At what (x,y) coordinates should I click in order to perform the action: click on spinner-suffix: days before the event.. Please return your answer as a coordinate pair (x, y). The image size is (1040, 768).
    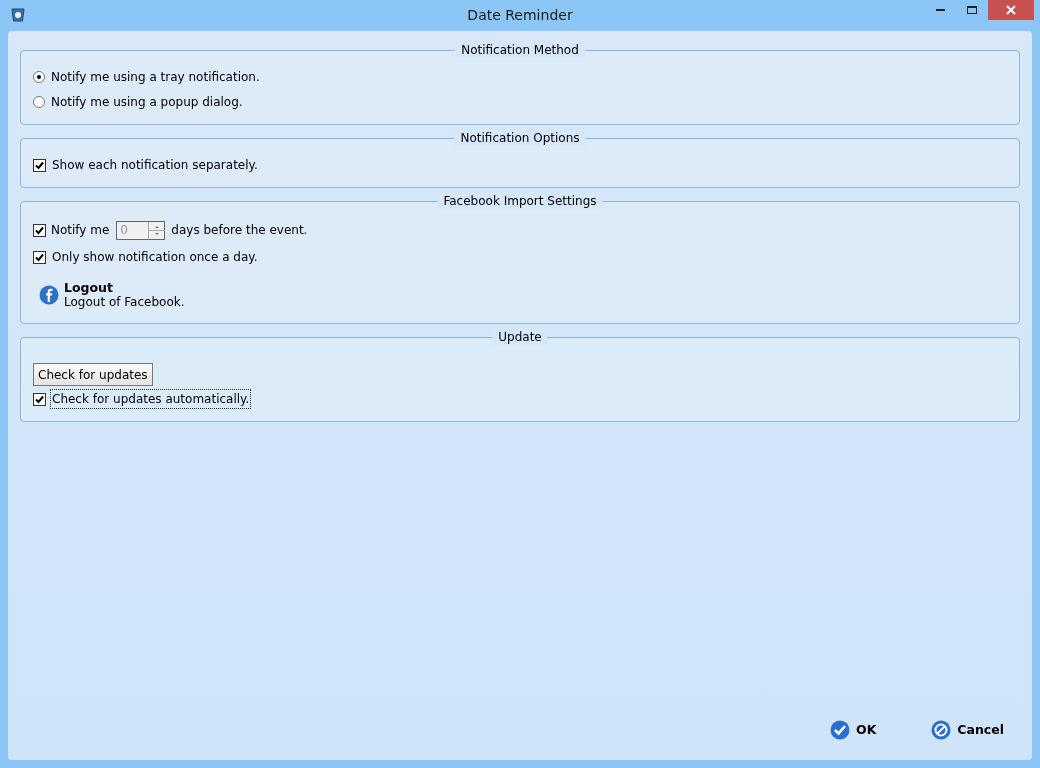
    Looking at the image, I should click on (239, 230).